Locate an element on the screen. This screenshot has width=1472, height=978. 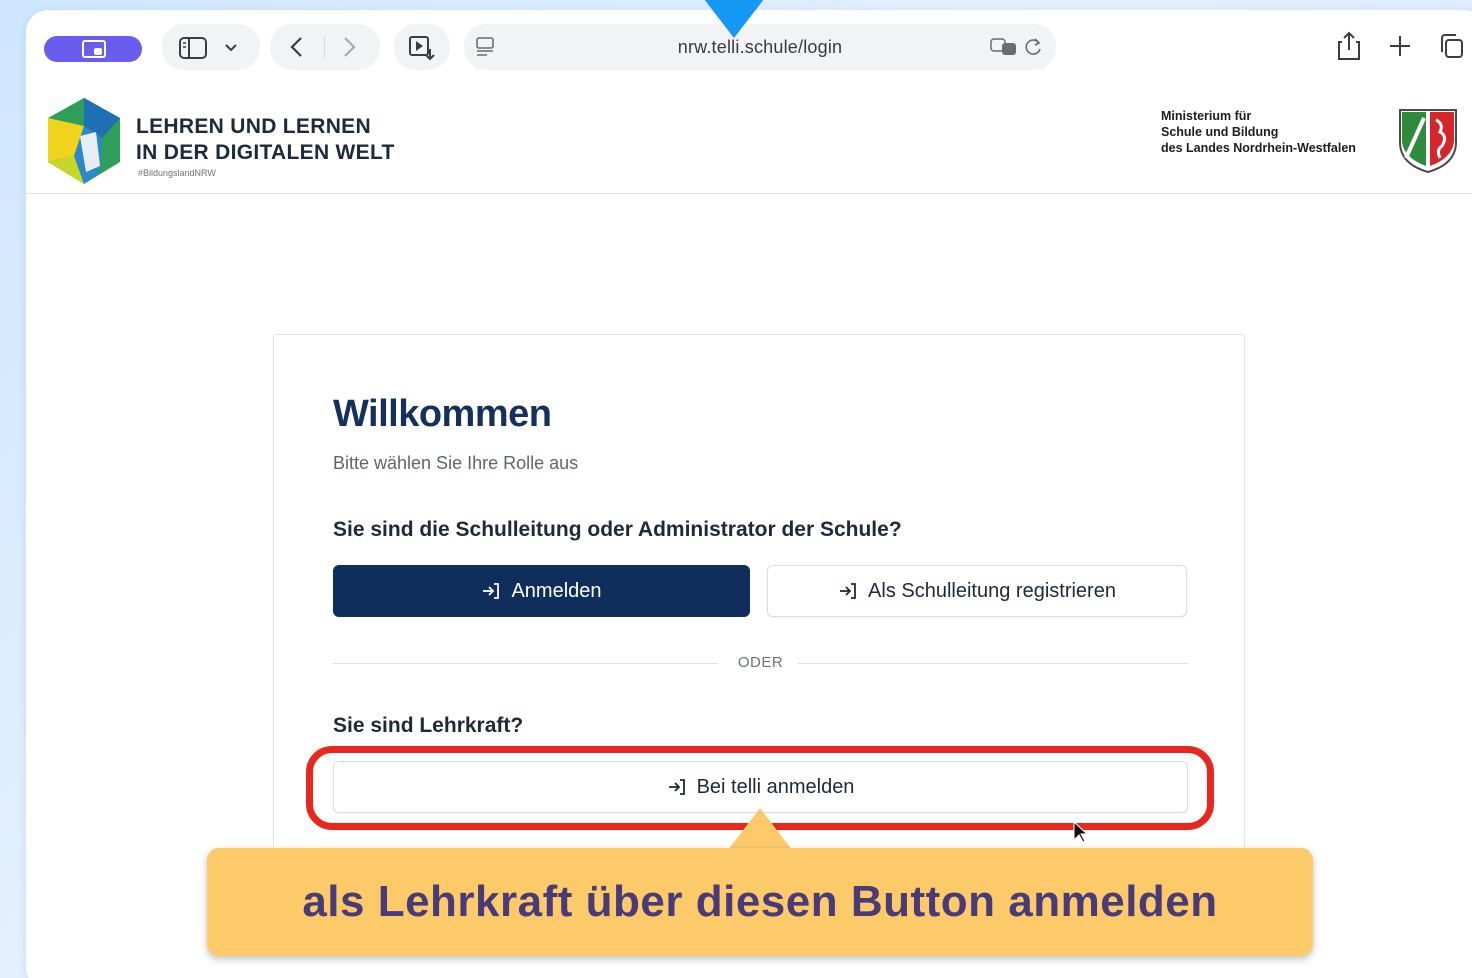
divider-line-right is located at coordinates (993, 663).